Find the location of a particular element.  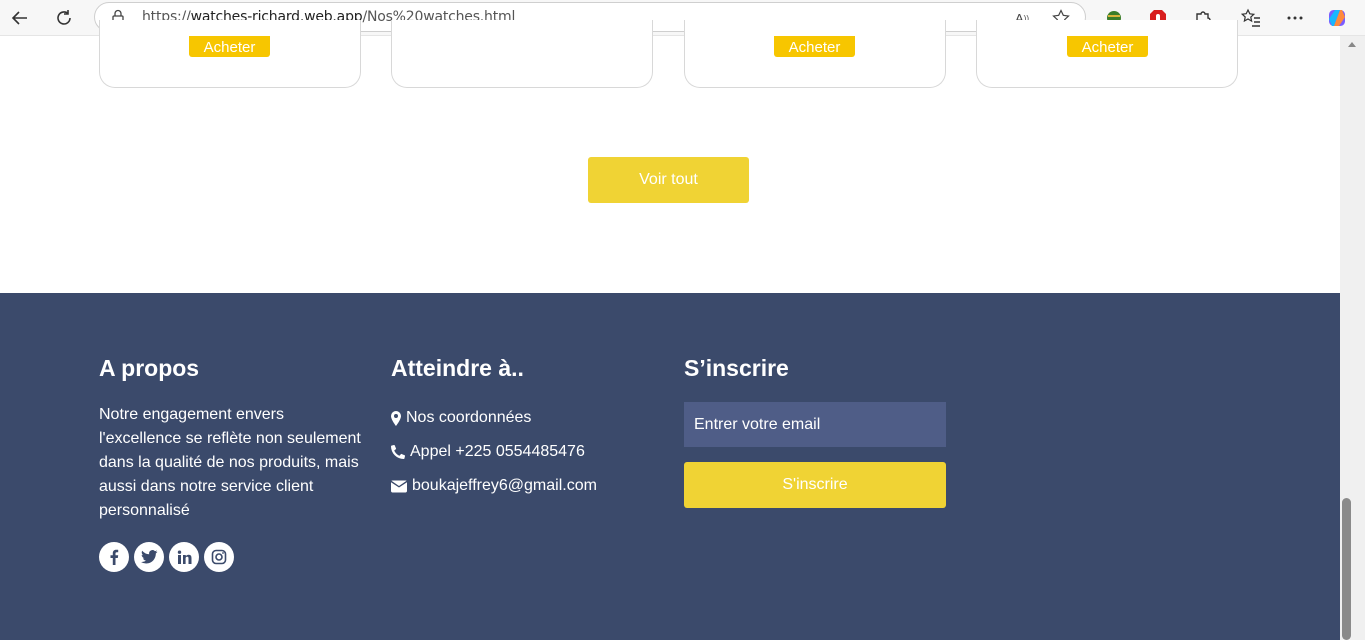

scrollbar-thumb is located at coordinates (1346, 569).